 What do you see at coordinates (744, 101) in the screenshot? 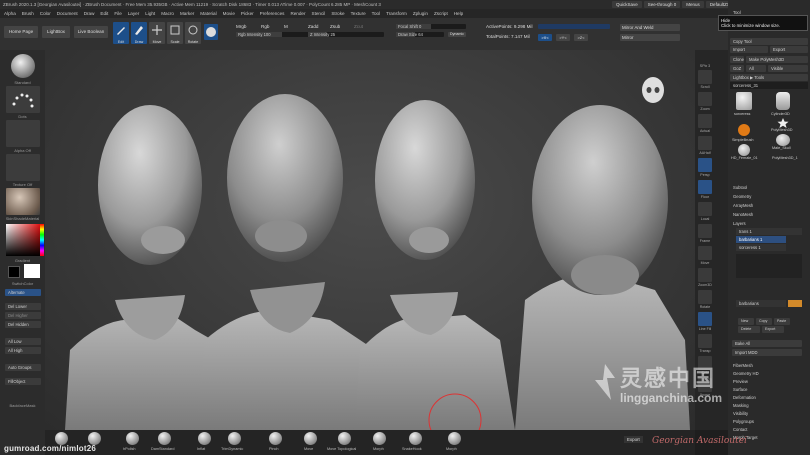
I see `tool-thumb-sorceress` at bounding box center [744, 101].